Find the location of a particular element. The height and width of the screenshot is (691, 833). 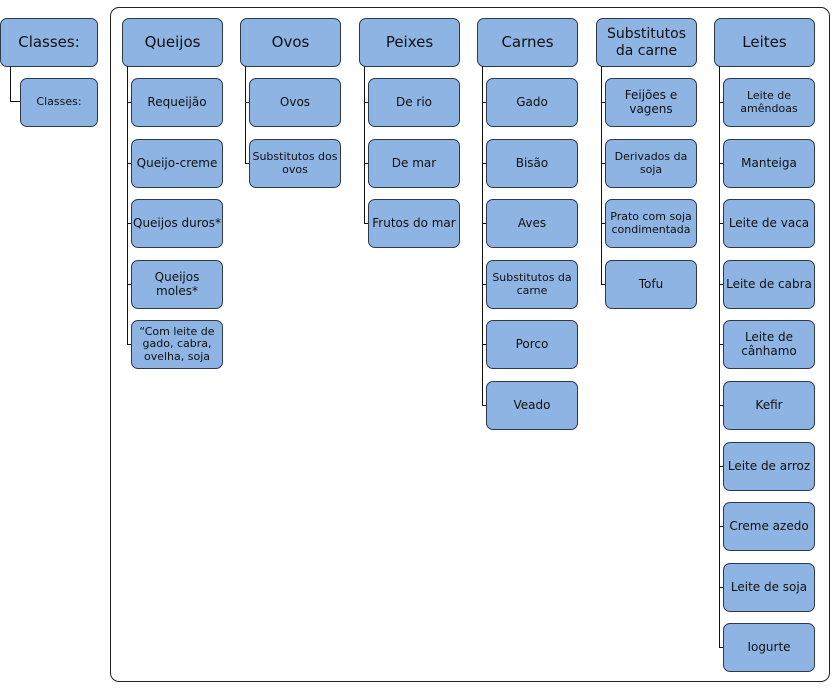

category-item: Porco is located at coordinates (532, 344).